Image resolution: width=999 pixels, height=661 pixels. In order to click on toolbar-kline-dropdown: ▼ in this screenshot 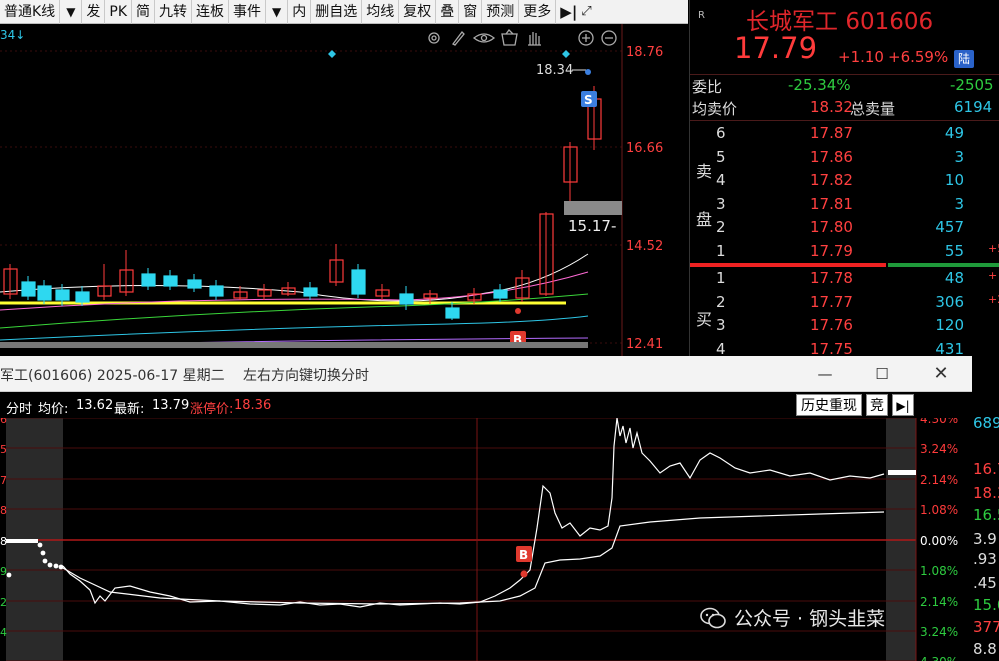, I will do `click(71, 12)`.